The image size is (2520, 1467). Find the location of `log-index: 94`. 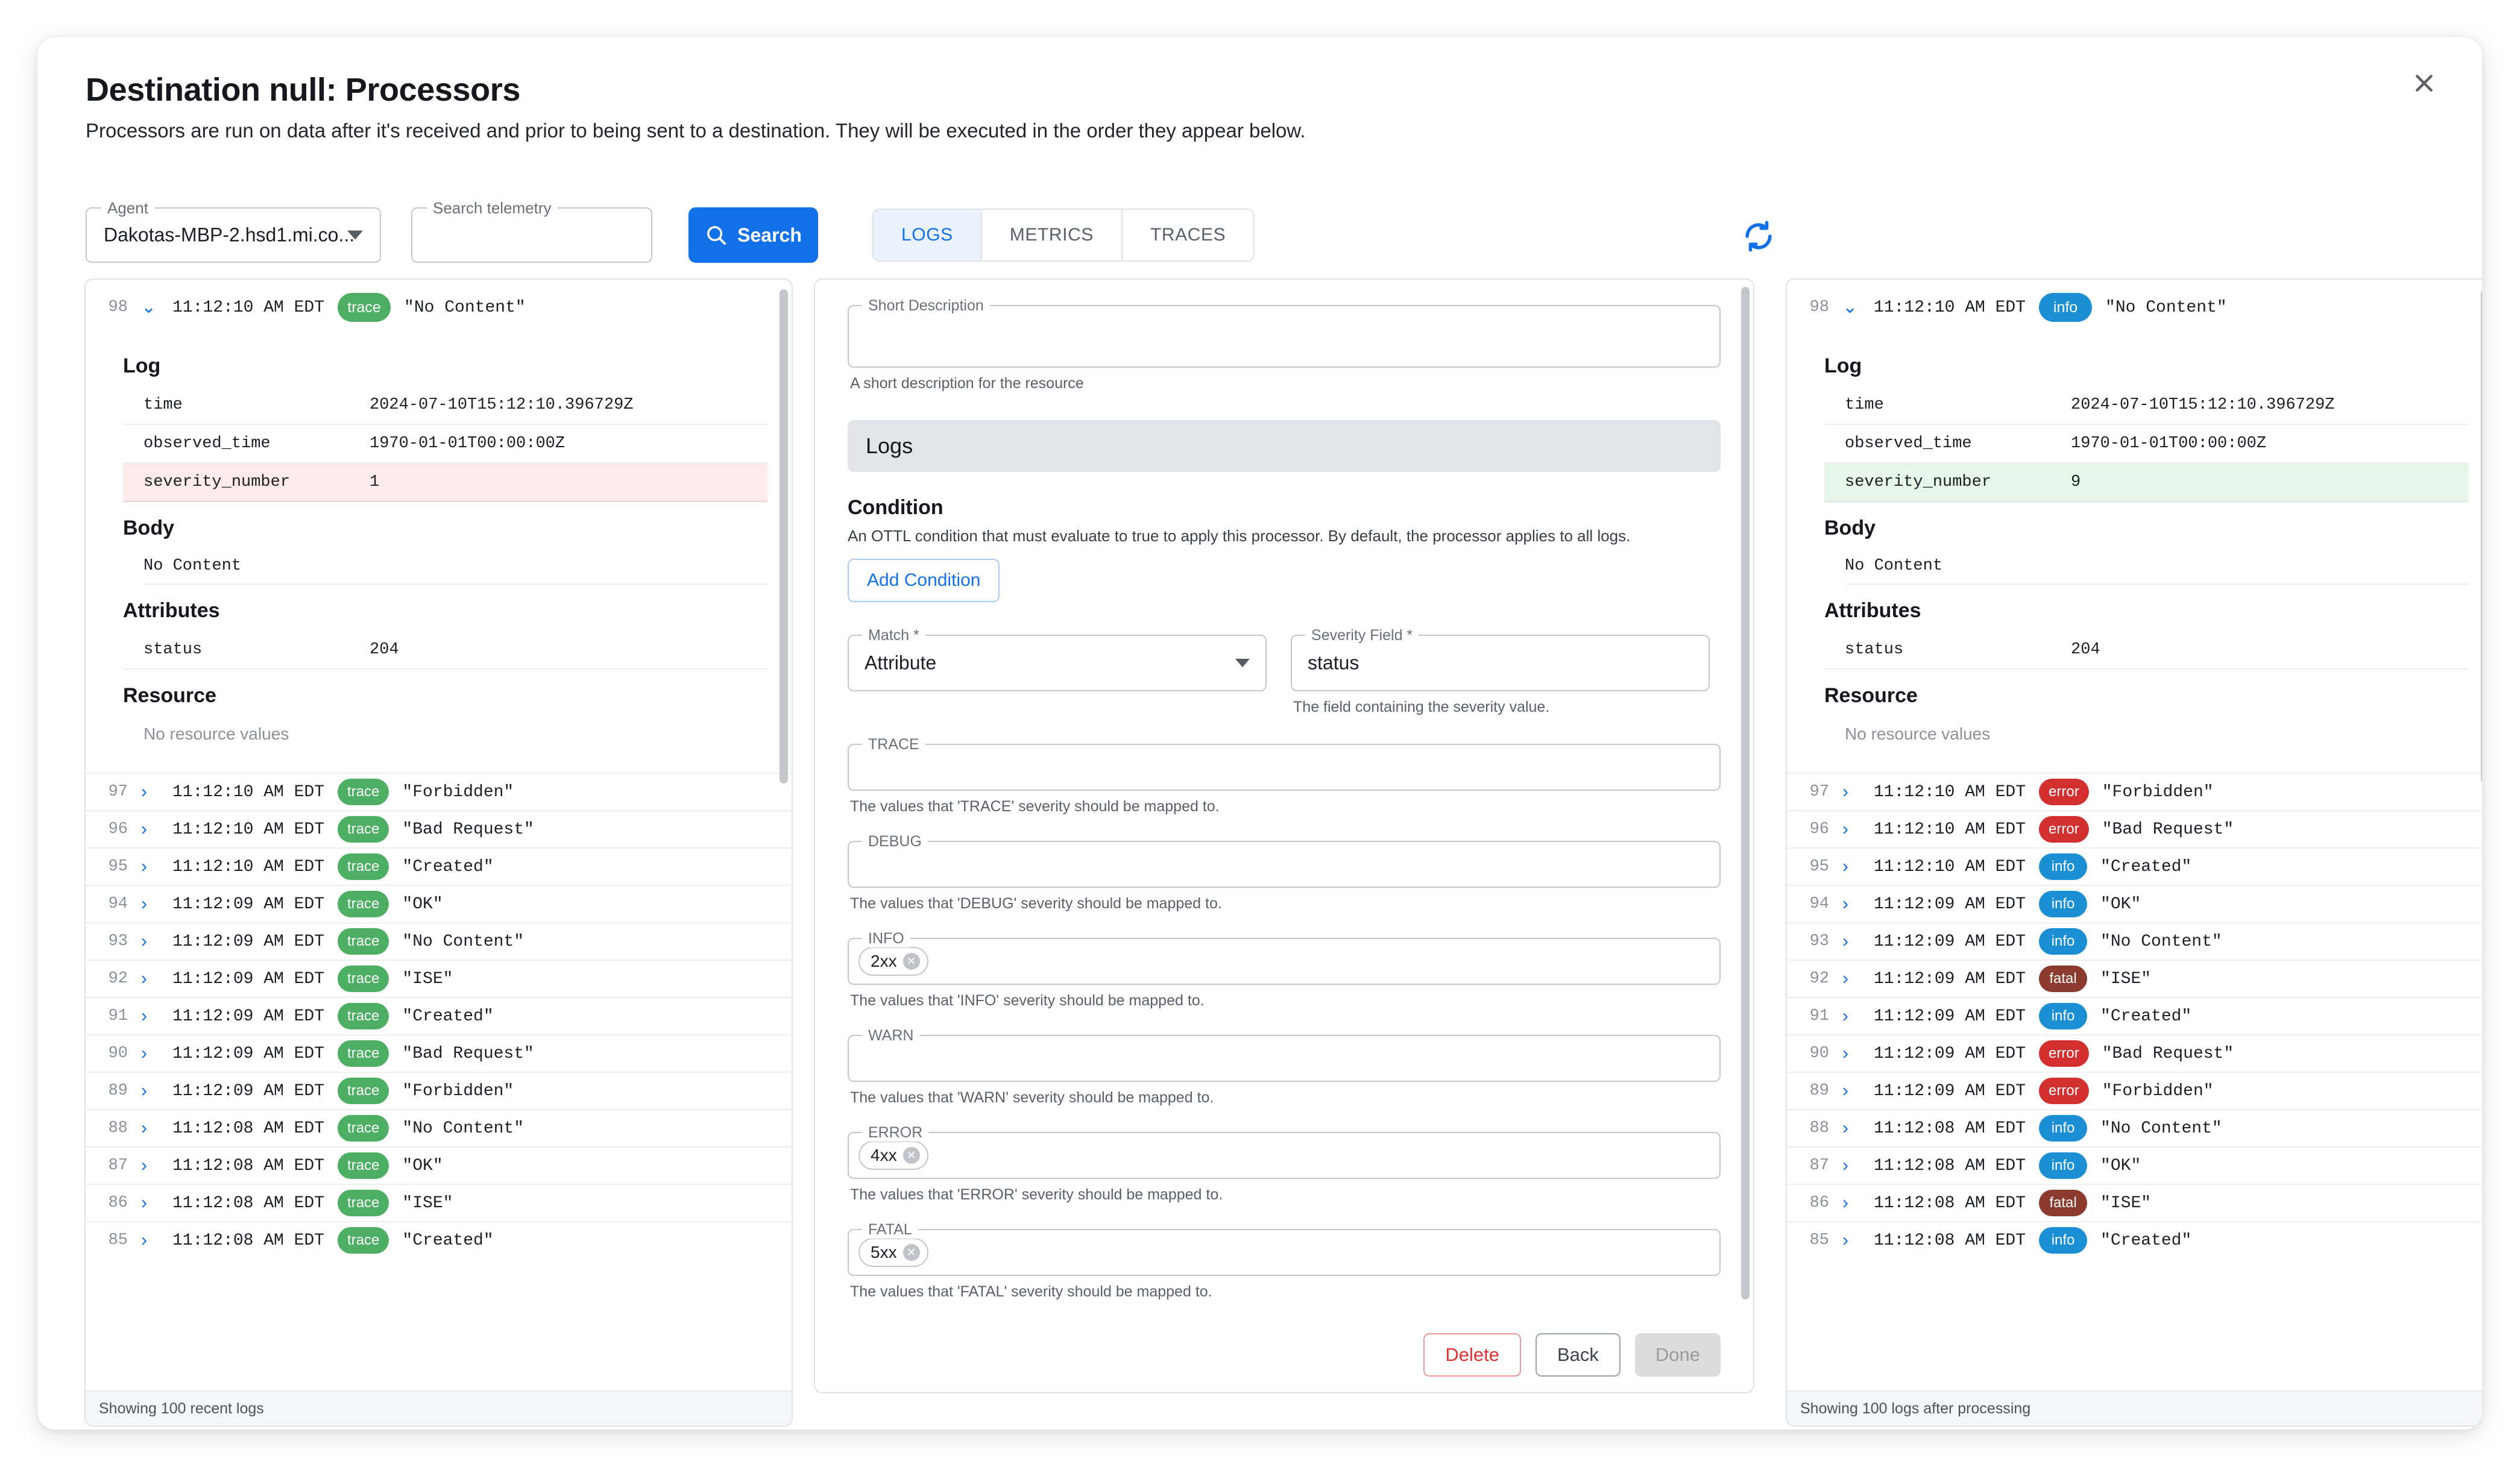

log-index: 94 is located at coordinates (1819, 904).